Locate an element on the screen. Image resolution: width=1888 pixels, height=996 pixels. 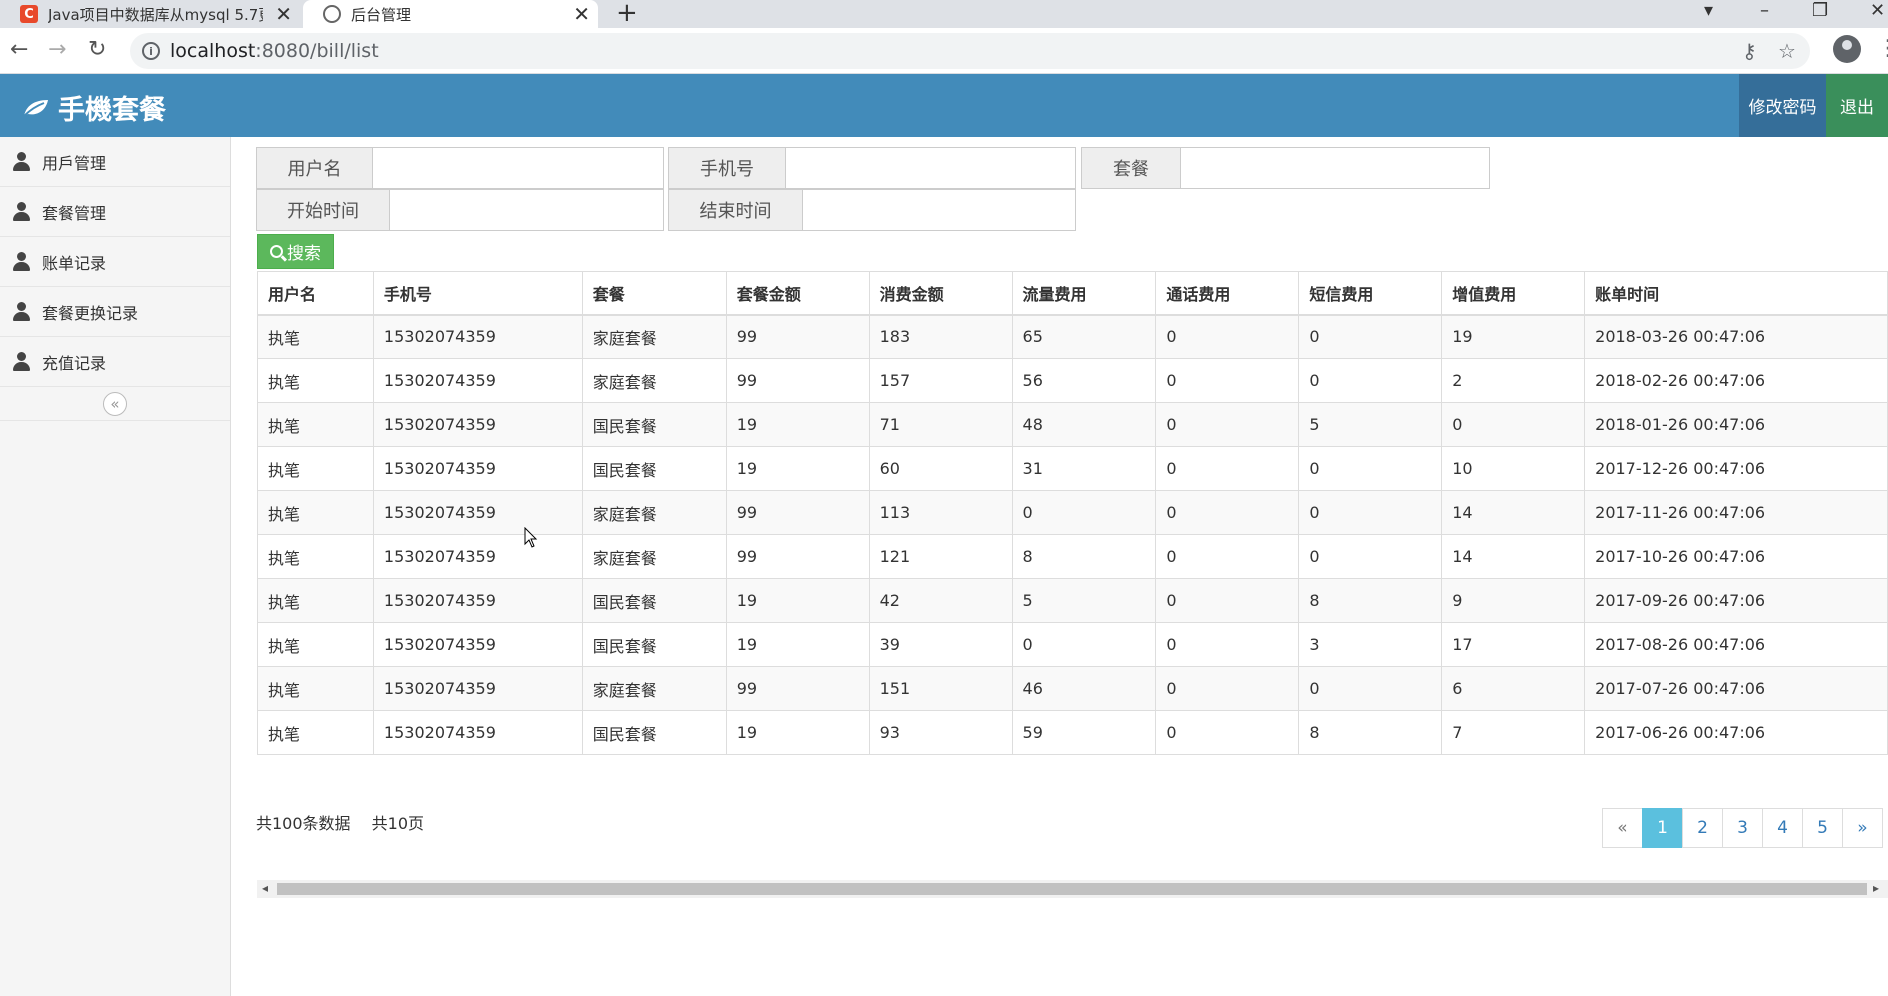
tab-search-icon: ▾ is located at coordinates (1708, 10).